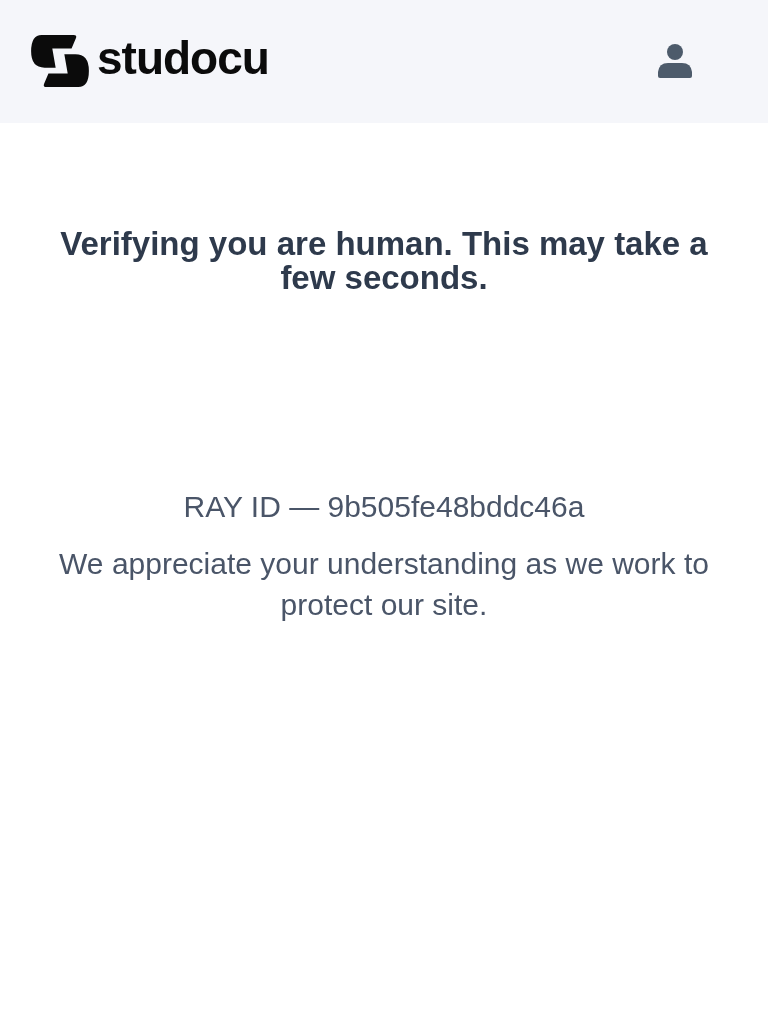  I want to click on user-icon, so click(675, 61).